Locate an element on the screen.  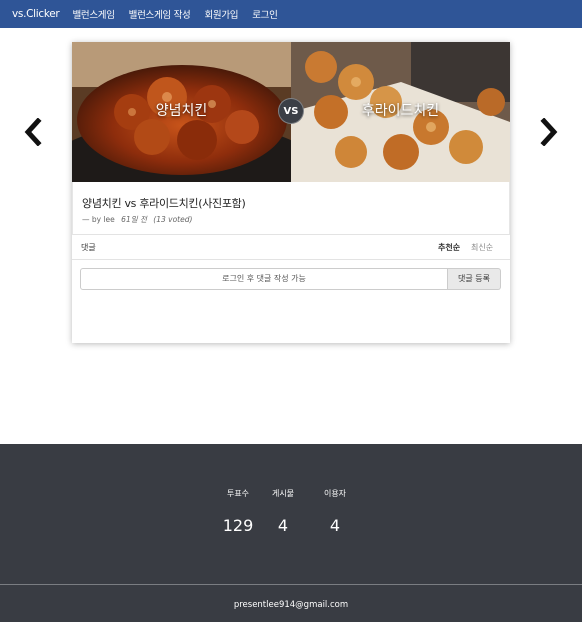
option-a-label: 양념치킨 is located at coordinates (181, 111).